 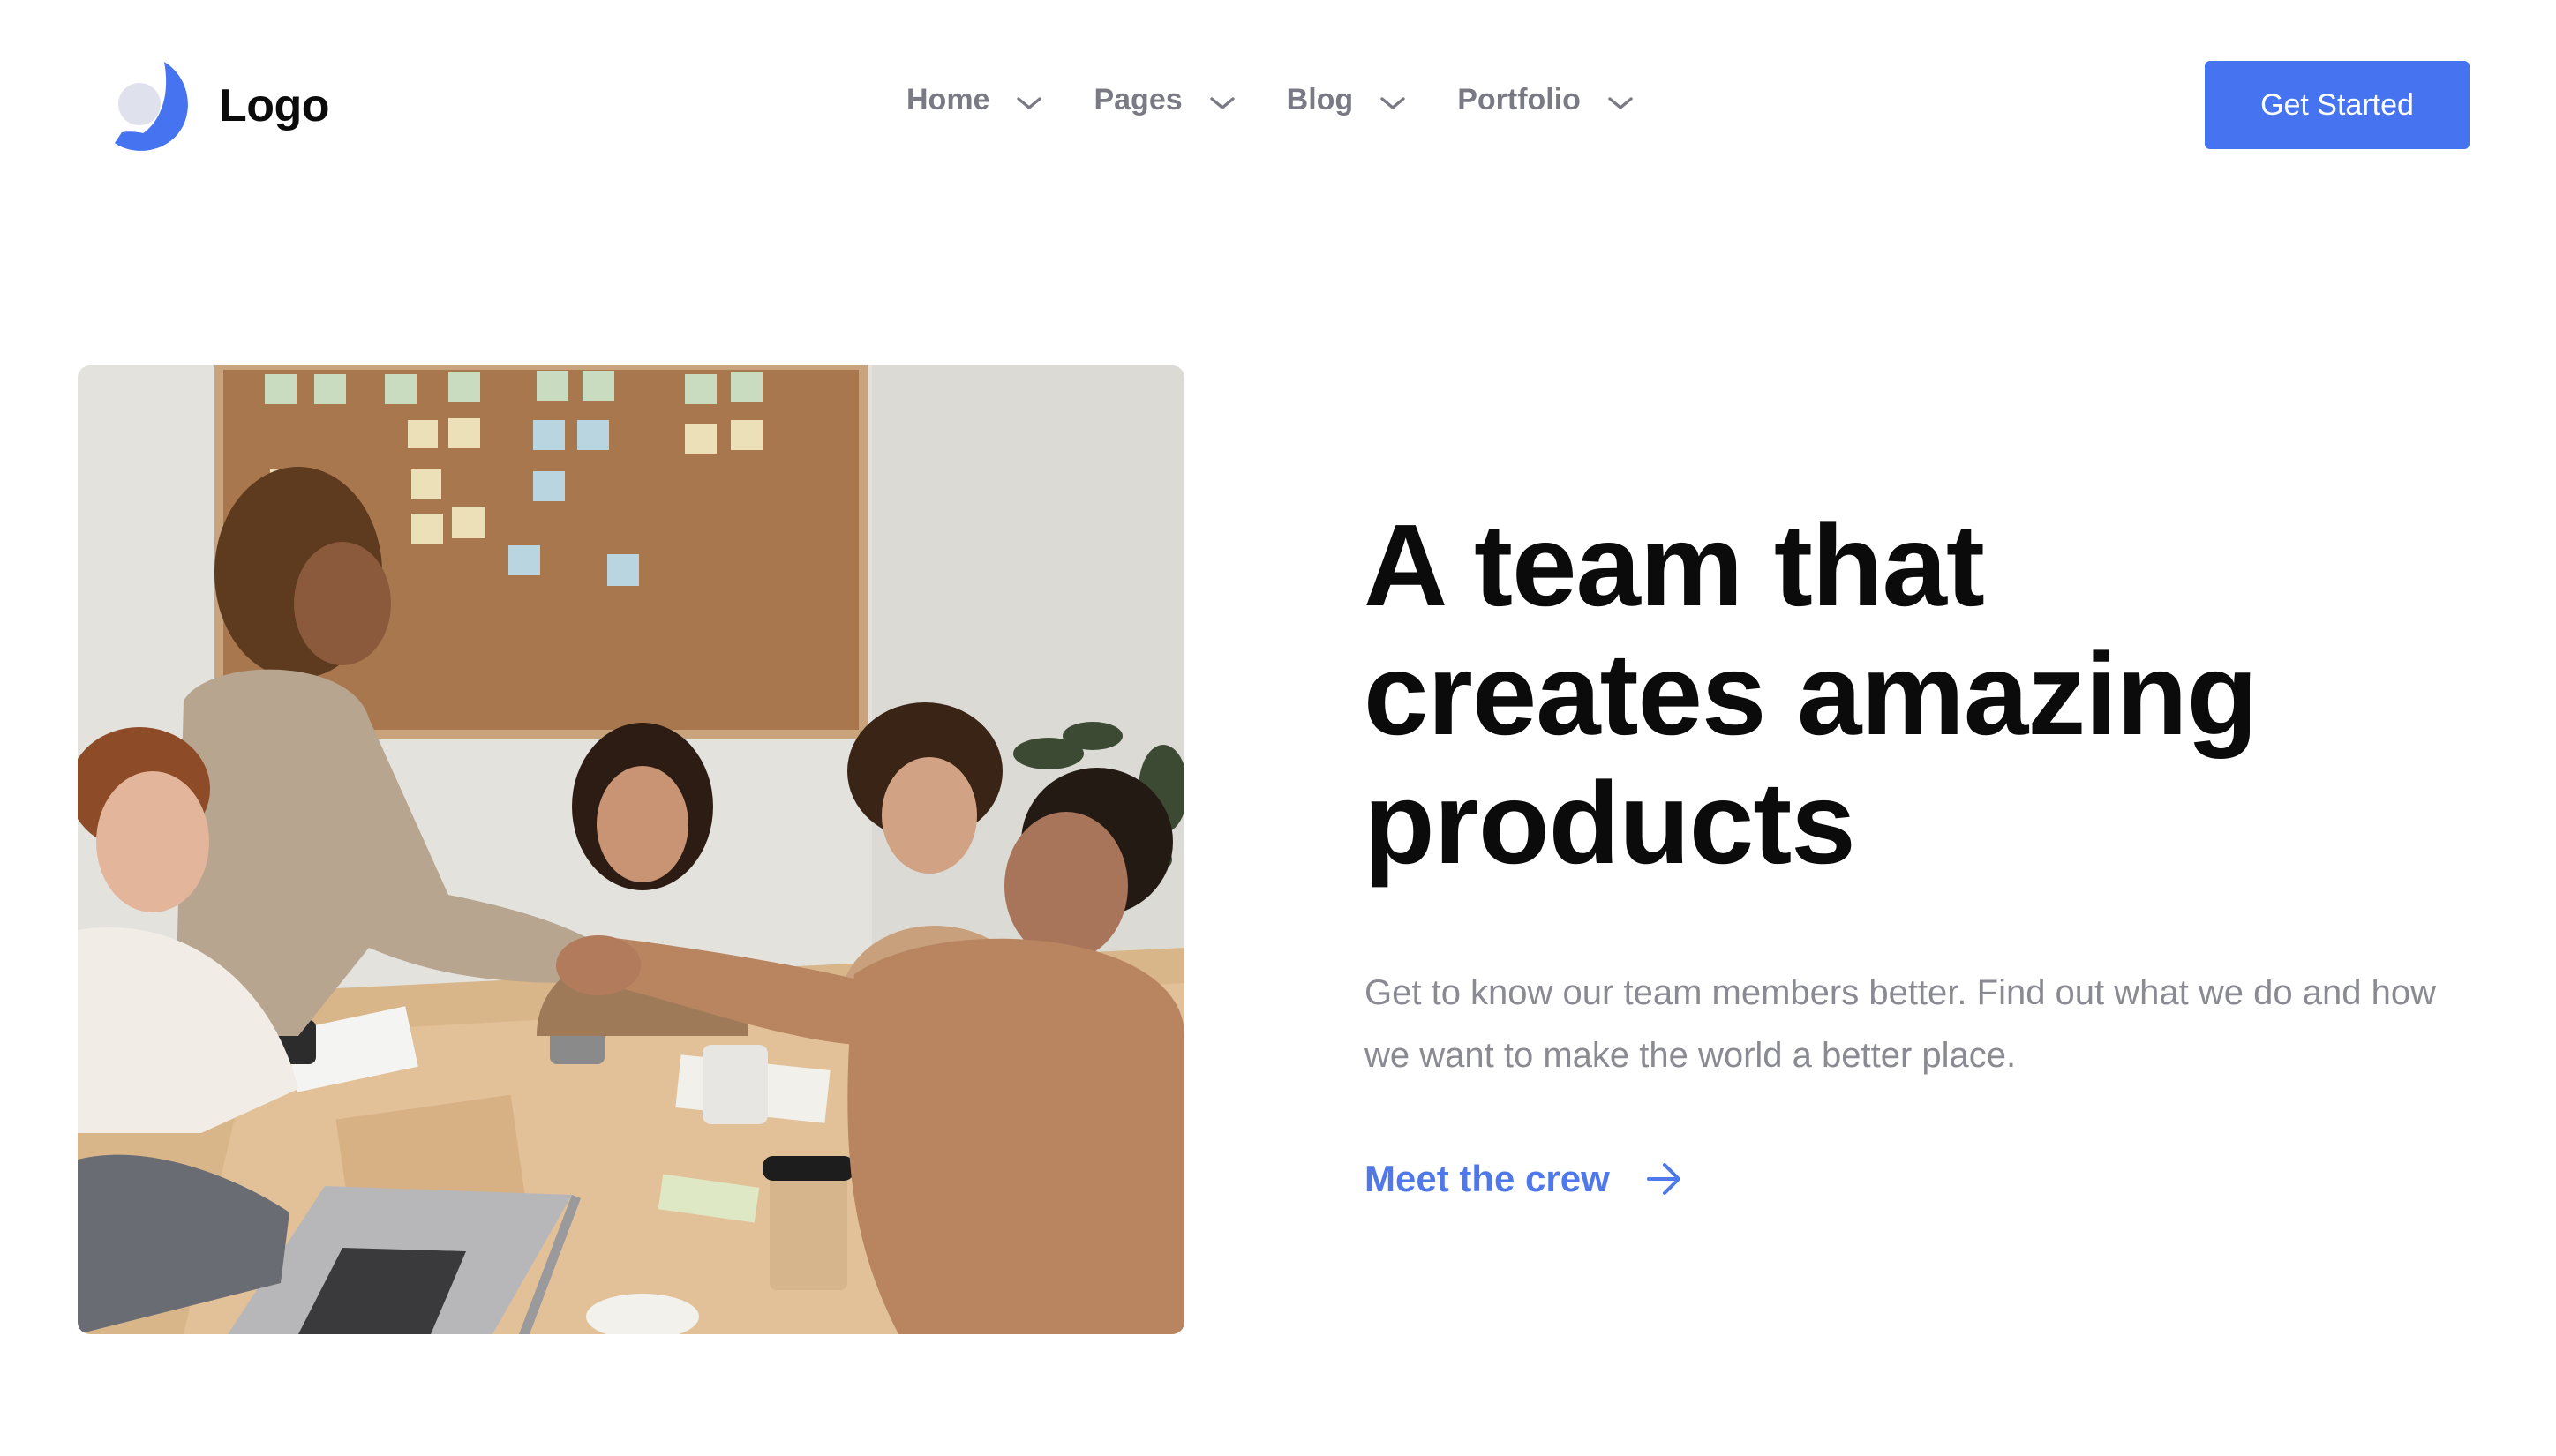 What do you see at coordinates (274, 105) in the screenshot?
I see `logo-text: Logo` at bounding box center [274, 105].